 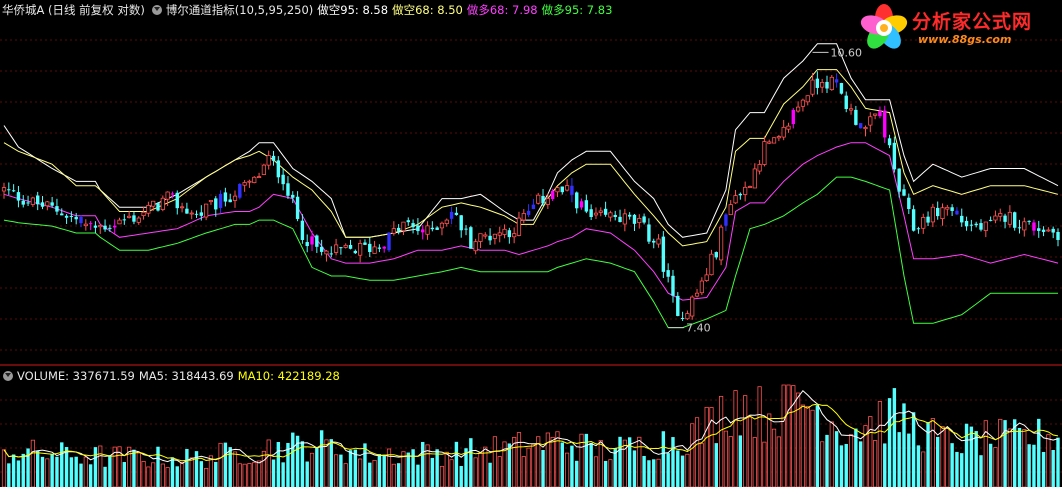 I want to click on ma5-label: MA5: 318443.69, so click(x=186, y=376).